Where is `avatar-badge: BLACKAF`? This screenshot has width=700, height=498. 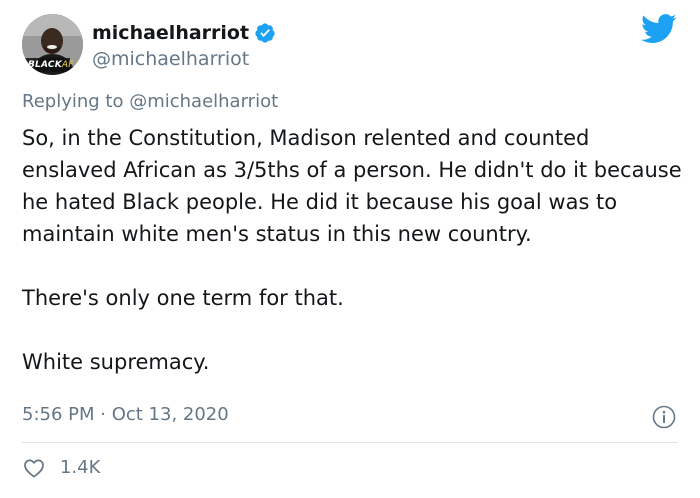
avatar-badge: BLACKAF is located at coordinates (51, 65).